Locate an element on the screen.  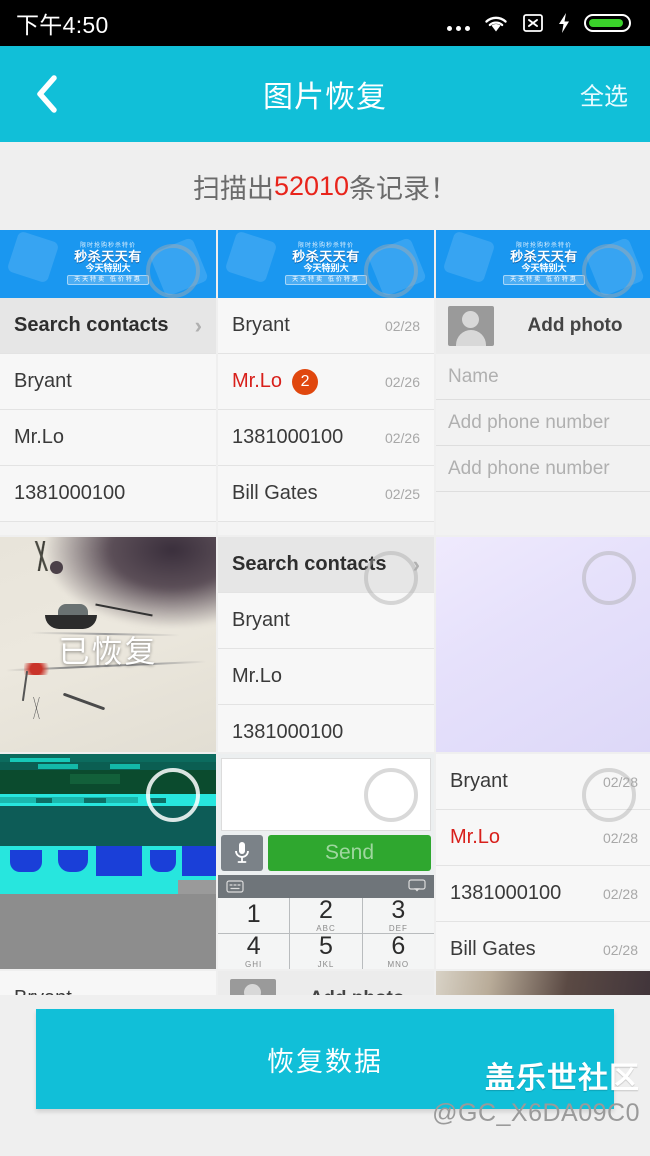
contact-date: 02/25 is located at coordinates (402, 493).